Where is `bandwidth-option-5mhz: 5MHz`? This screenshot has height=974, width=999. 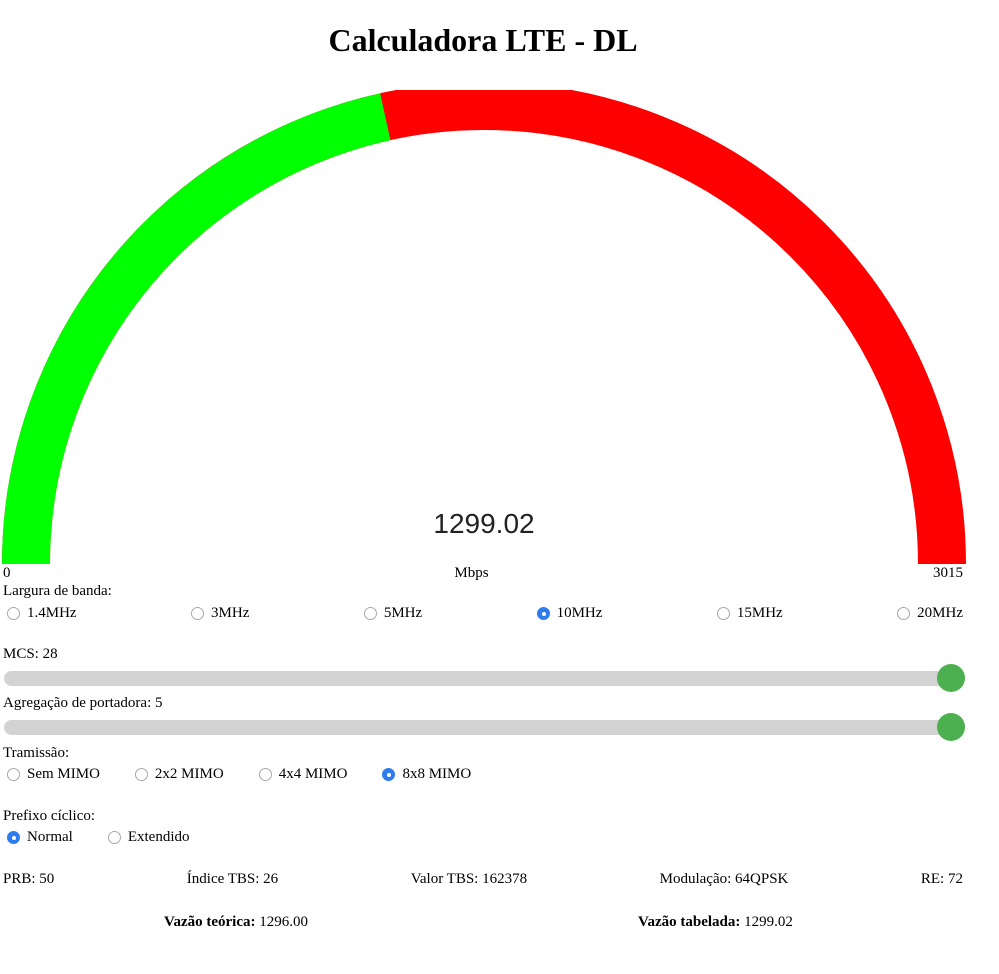 bandwidth-option-5mhz: 5MHz is located at coordinates (391, 613).